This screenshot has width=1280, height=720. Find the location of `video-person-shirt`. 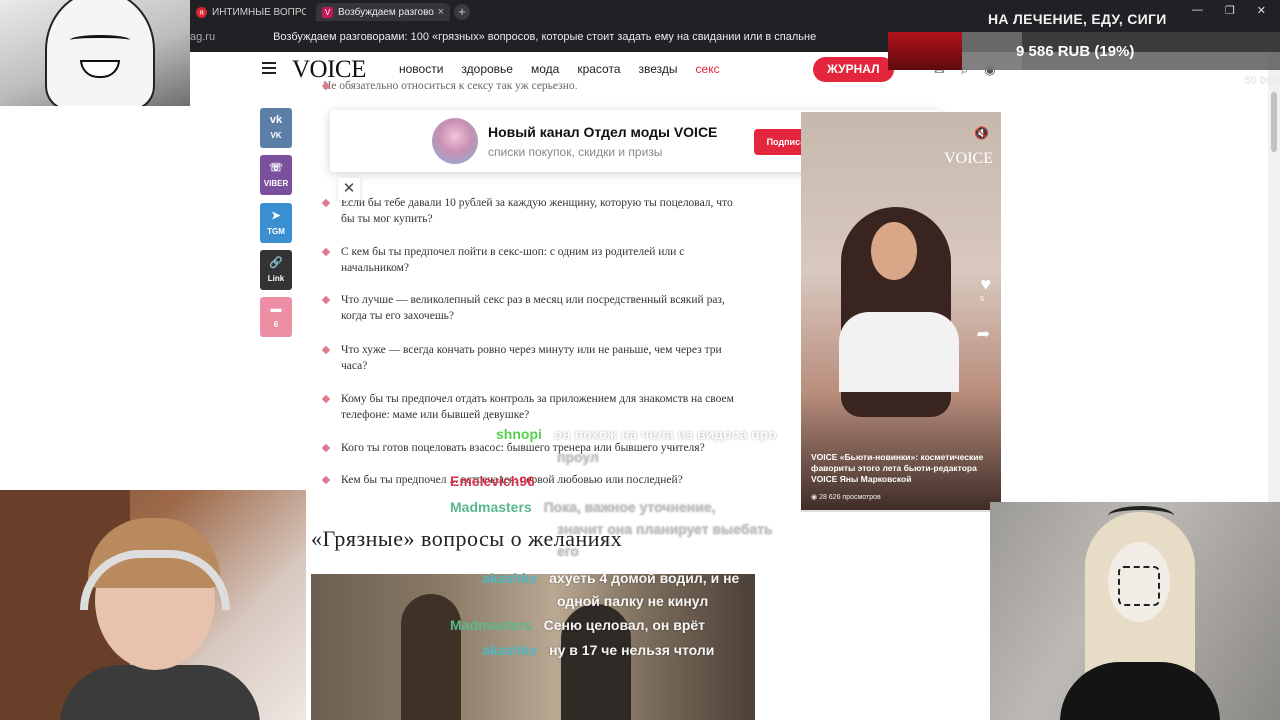

video-person-shirt is located at coordinates (899, 352).